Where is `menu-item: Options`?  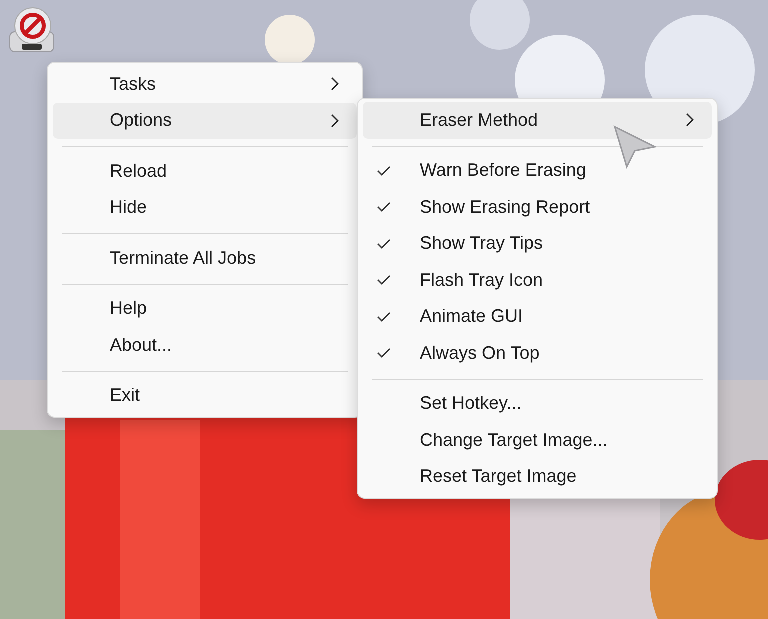 menu-item: Options is located at coordinates (205, 120).